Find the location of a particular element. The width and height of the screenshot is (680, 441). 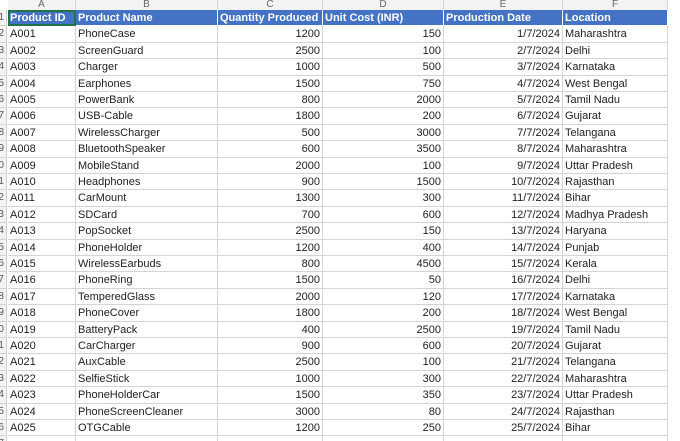

cell: BluetoothSpeaker is located at coordinates (147, 149).